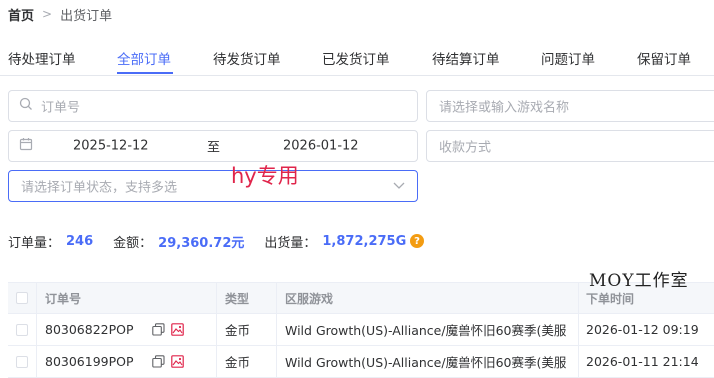 The image size is (714, 378). I want to click on order-no: 80306822POP, so click(89, 329).